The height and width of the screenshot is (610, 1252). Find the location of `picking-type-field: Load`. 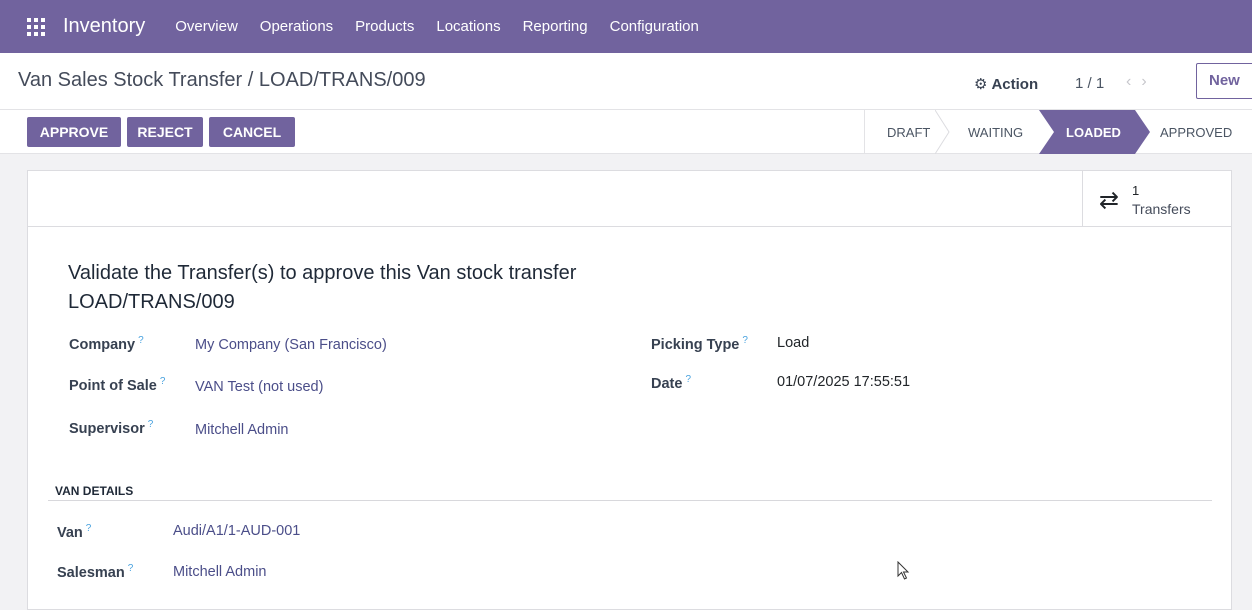

picking-type-field: Load is located at coordinates (793, 343).